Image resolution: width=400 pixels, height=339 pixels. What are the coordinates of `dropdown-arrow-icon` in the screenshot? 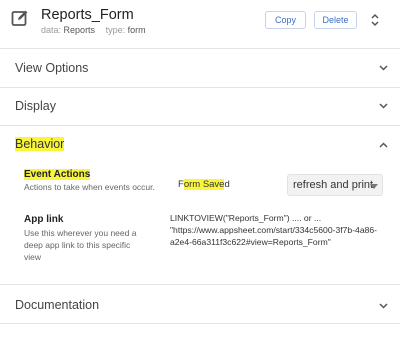 It's located at (374, 186).